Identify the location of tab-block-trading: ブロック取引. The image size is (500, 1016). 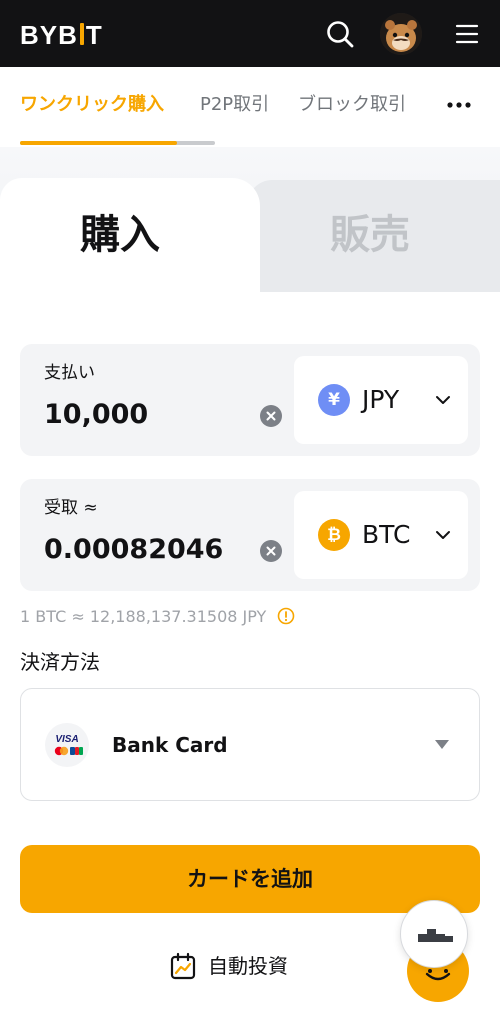
(352, 105).